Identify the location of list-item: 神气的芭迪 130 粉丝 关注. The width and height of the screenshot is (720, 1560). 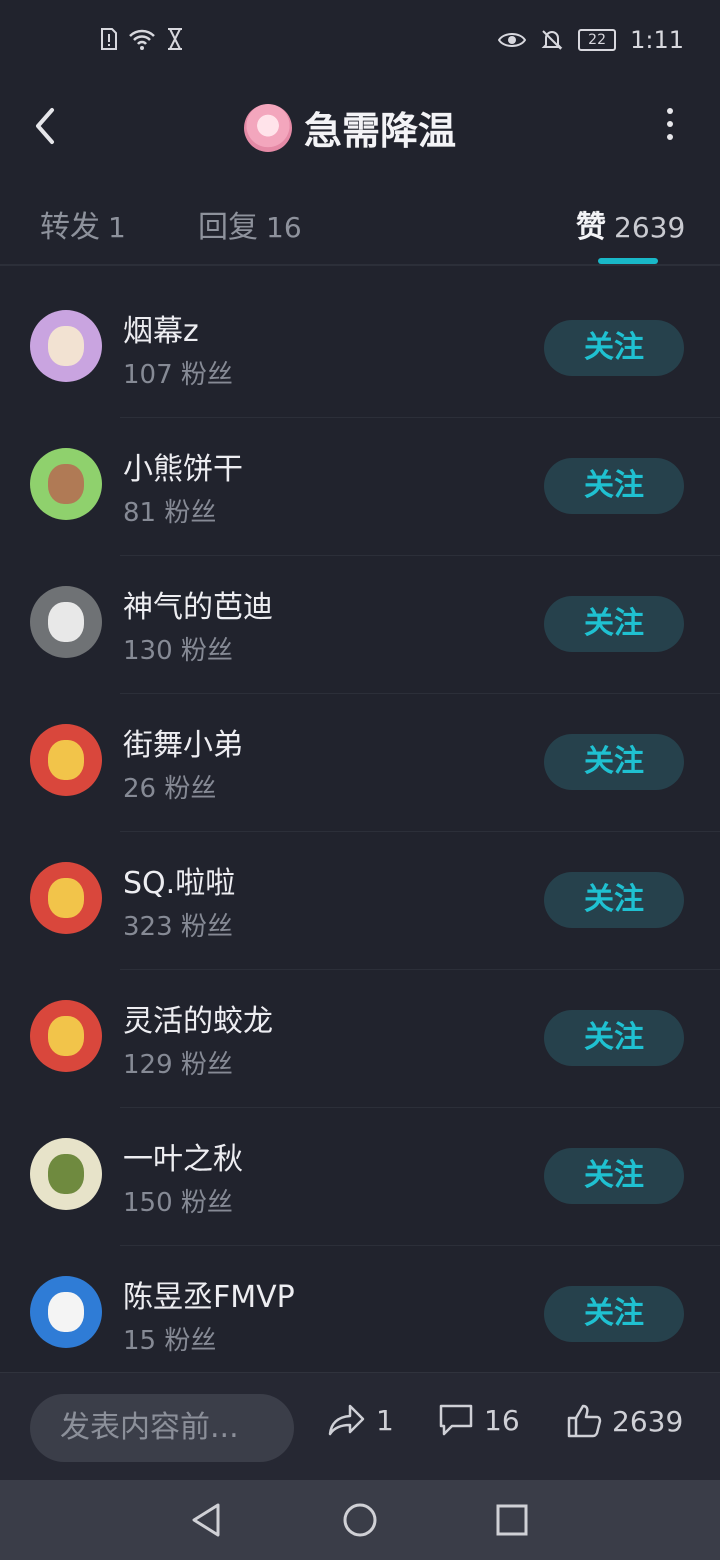
(360, 625).